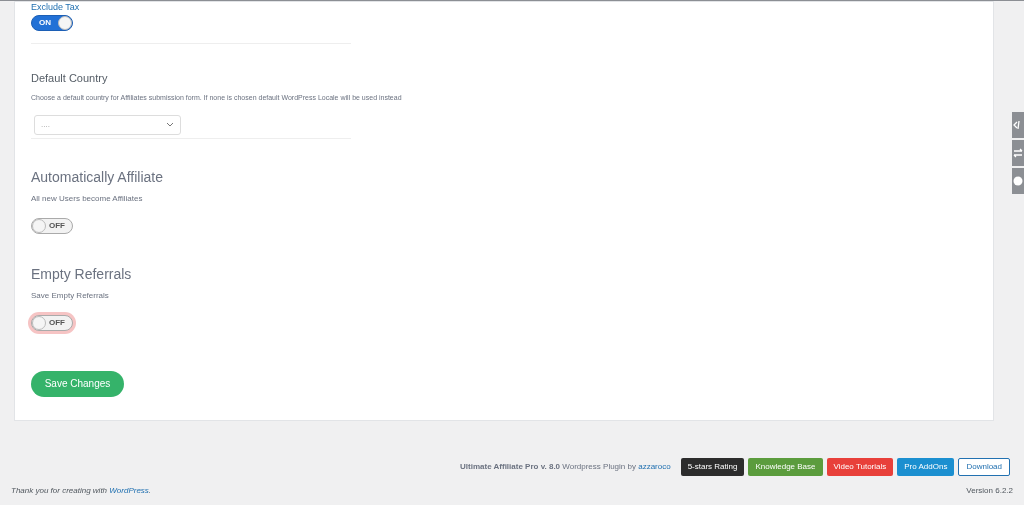 The height and width of the screenshot is (505, 1024). Describe the element at coordinates (52, 23) in the screenshot. I see `toggle-switch: ON` at that location.